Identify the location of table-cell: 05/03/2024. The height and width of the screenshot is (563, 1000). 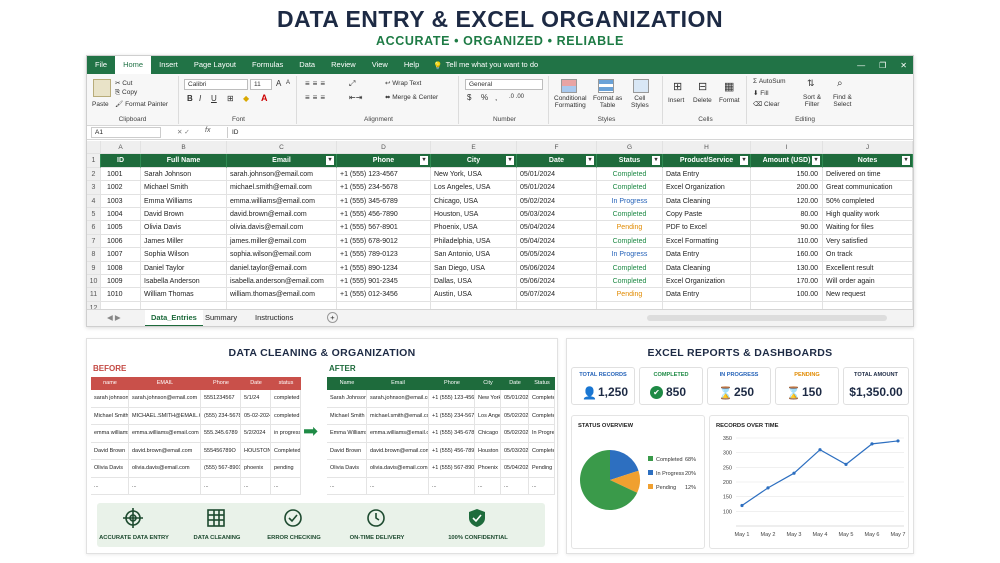
(557, 215).